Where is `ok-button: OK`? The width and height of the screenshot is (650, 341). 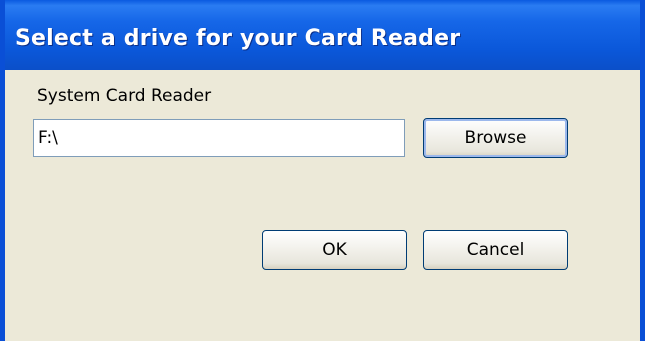
ok-button: OK is located at coordinates (334, 250).